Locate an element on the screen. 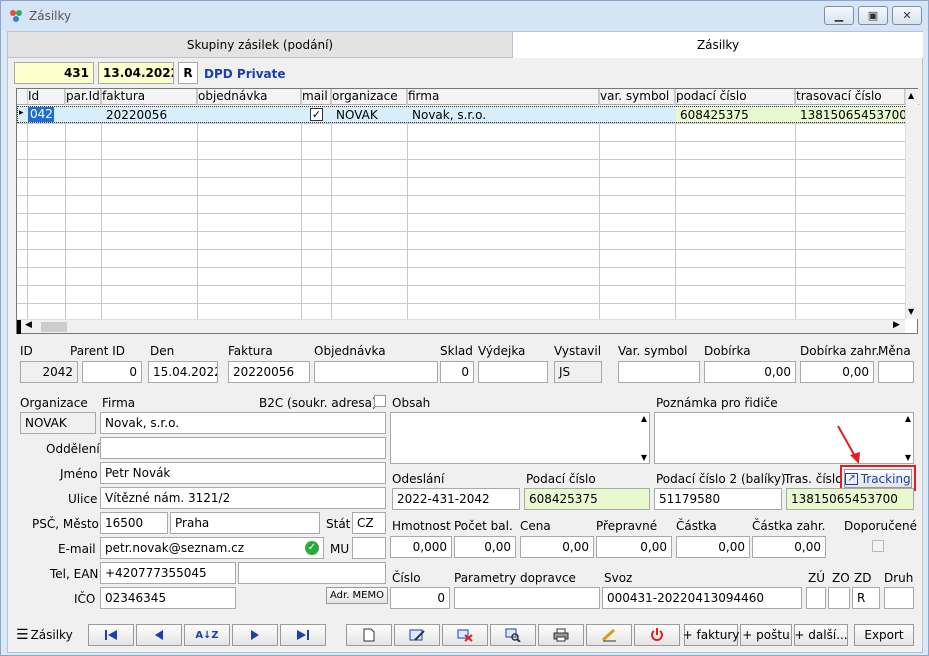  parent-id-field: 0 is located at coordinates (112, 372).